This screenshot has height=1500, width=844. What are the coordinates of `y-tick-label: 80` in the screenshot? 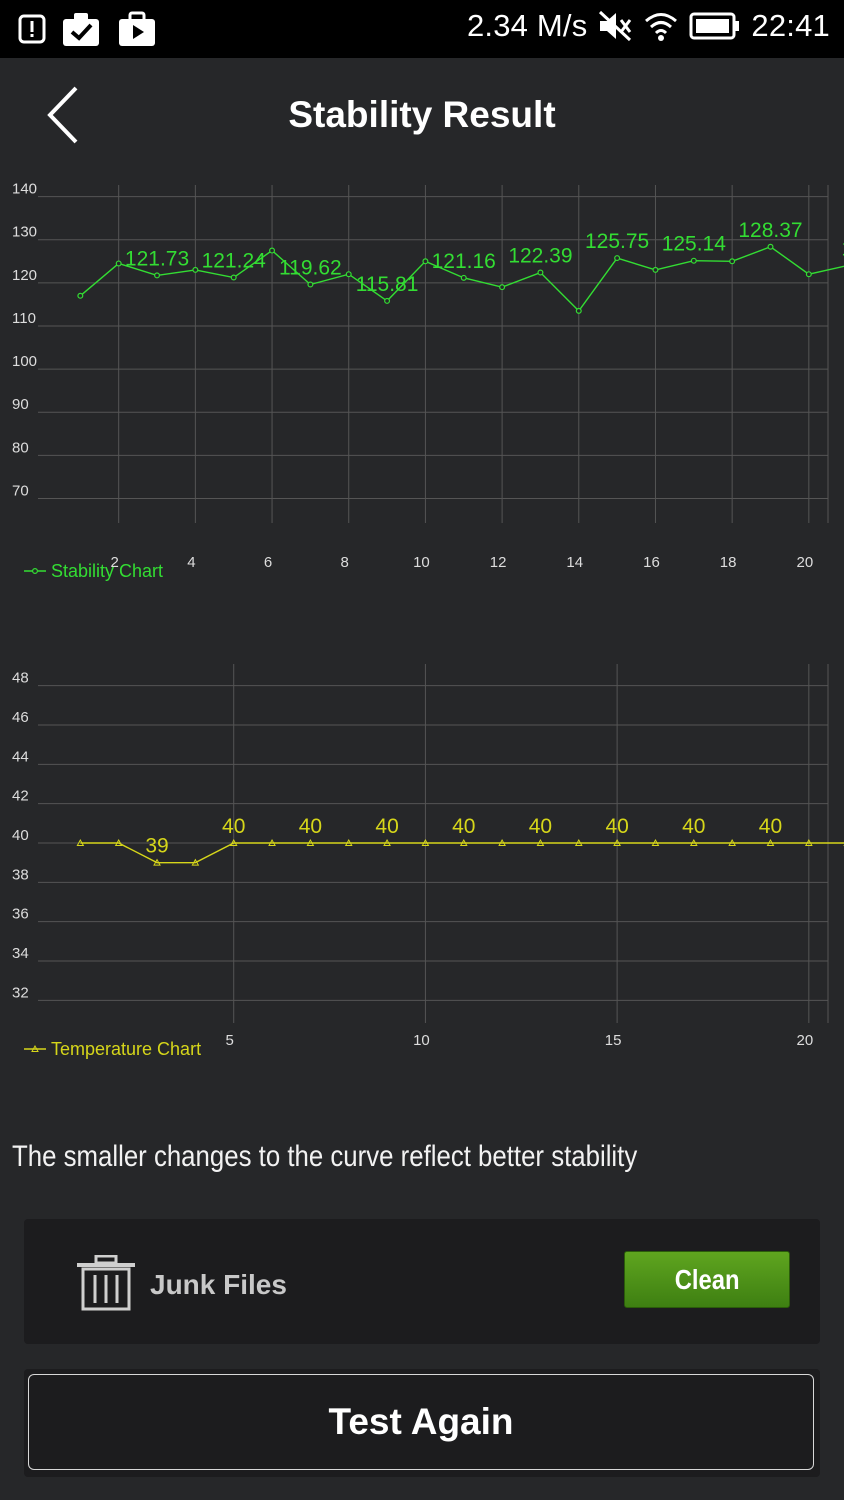 It's located at (20, 447).